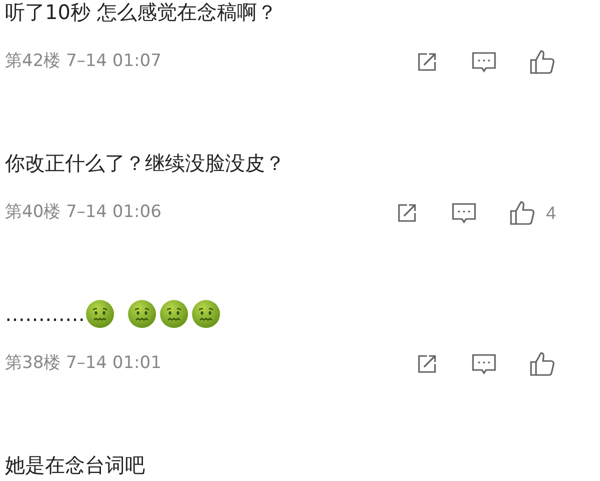 The height and width of the screenshot is (481, 600). What do you see at coordinates (551, 213) in the screenshot?
I see `like-count: 4` at bounding box center [551, 213].